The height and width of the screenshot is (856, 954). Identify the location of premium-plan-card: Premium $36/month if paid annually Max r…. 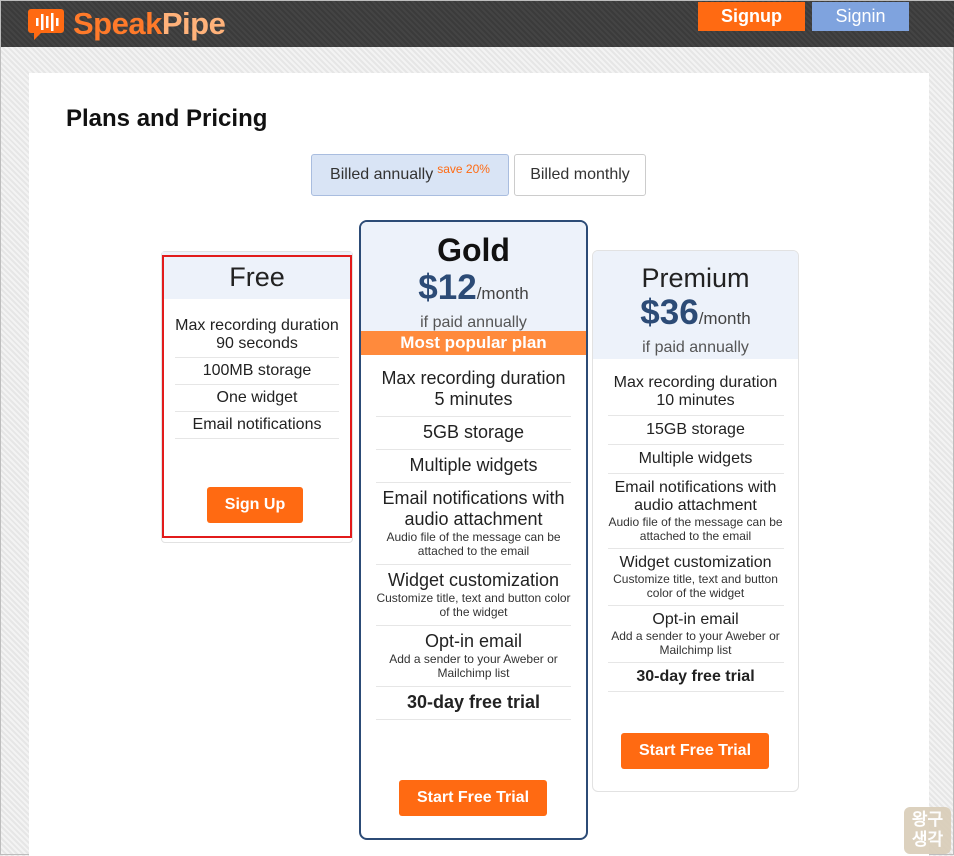
(695, 521).